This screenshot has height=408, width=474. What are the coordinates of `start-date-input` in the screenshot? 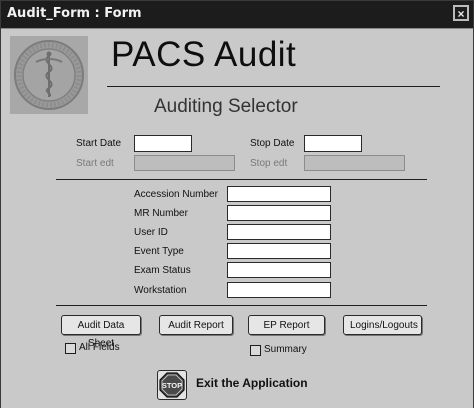 It's located at (163, 143).